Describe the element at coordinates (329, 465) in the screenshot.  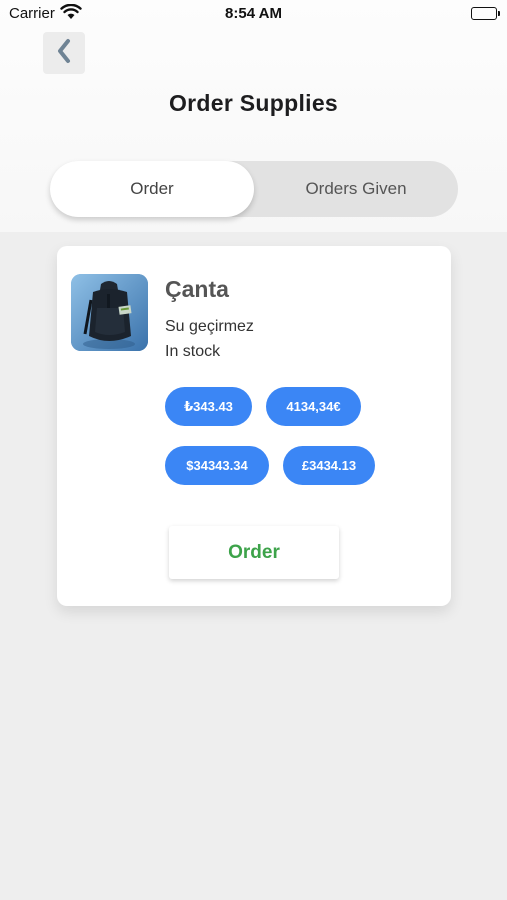
I see `price-gbp: £3434.13` at that location.